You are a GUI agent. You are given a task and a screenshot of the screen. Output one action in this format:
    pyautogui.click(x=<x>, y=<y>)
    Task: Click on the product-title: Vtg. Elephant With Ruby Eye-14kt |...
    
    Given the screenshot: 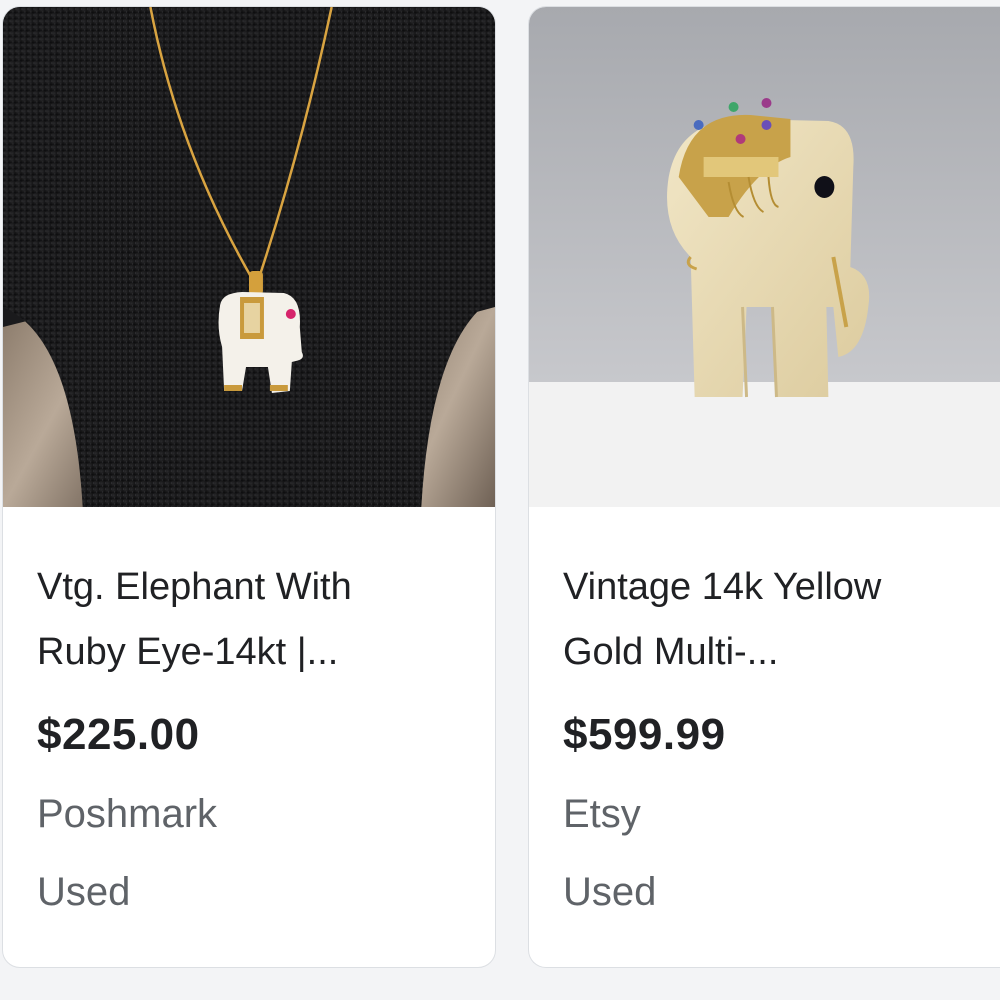 What is the action you would take?
    pyautogui.click(x=256, y=620)
    